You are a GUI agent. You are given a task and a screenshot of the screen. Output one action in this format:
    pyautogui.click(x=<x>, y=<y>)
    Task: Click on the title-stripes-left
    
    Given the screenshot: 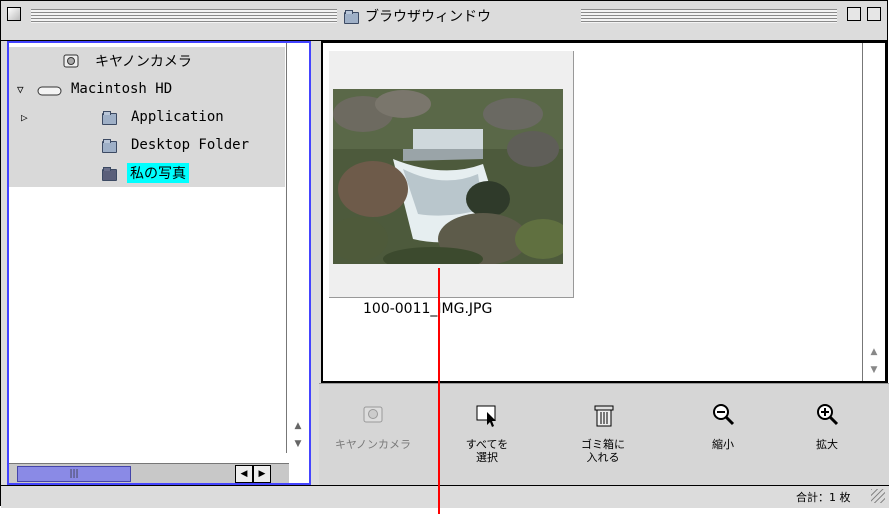 What is the action you would take?
    pyautogui.click(x=184, y=16)
    